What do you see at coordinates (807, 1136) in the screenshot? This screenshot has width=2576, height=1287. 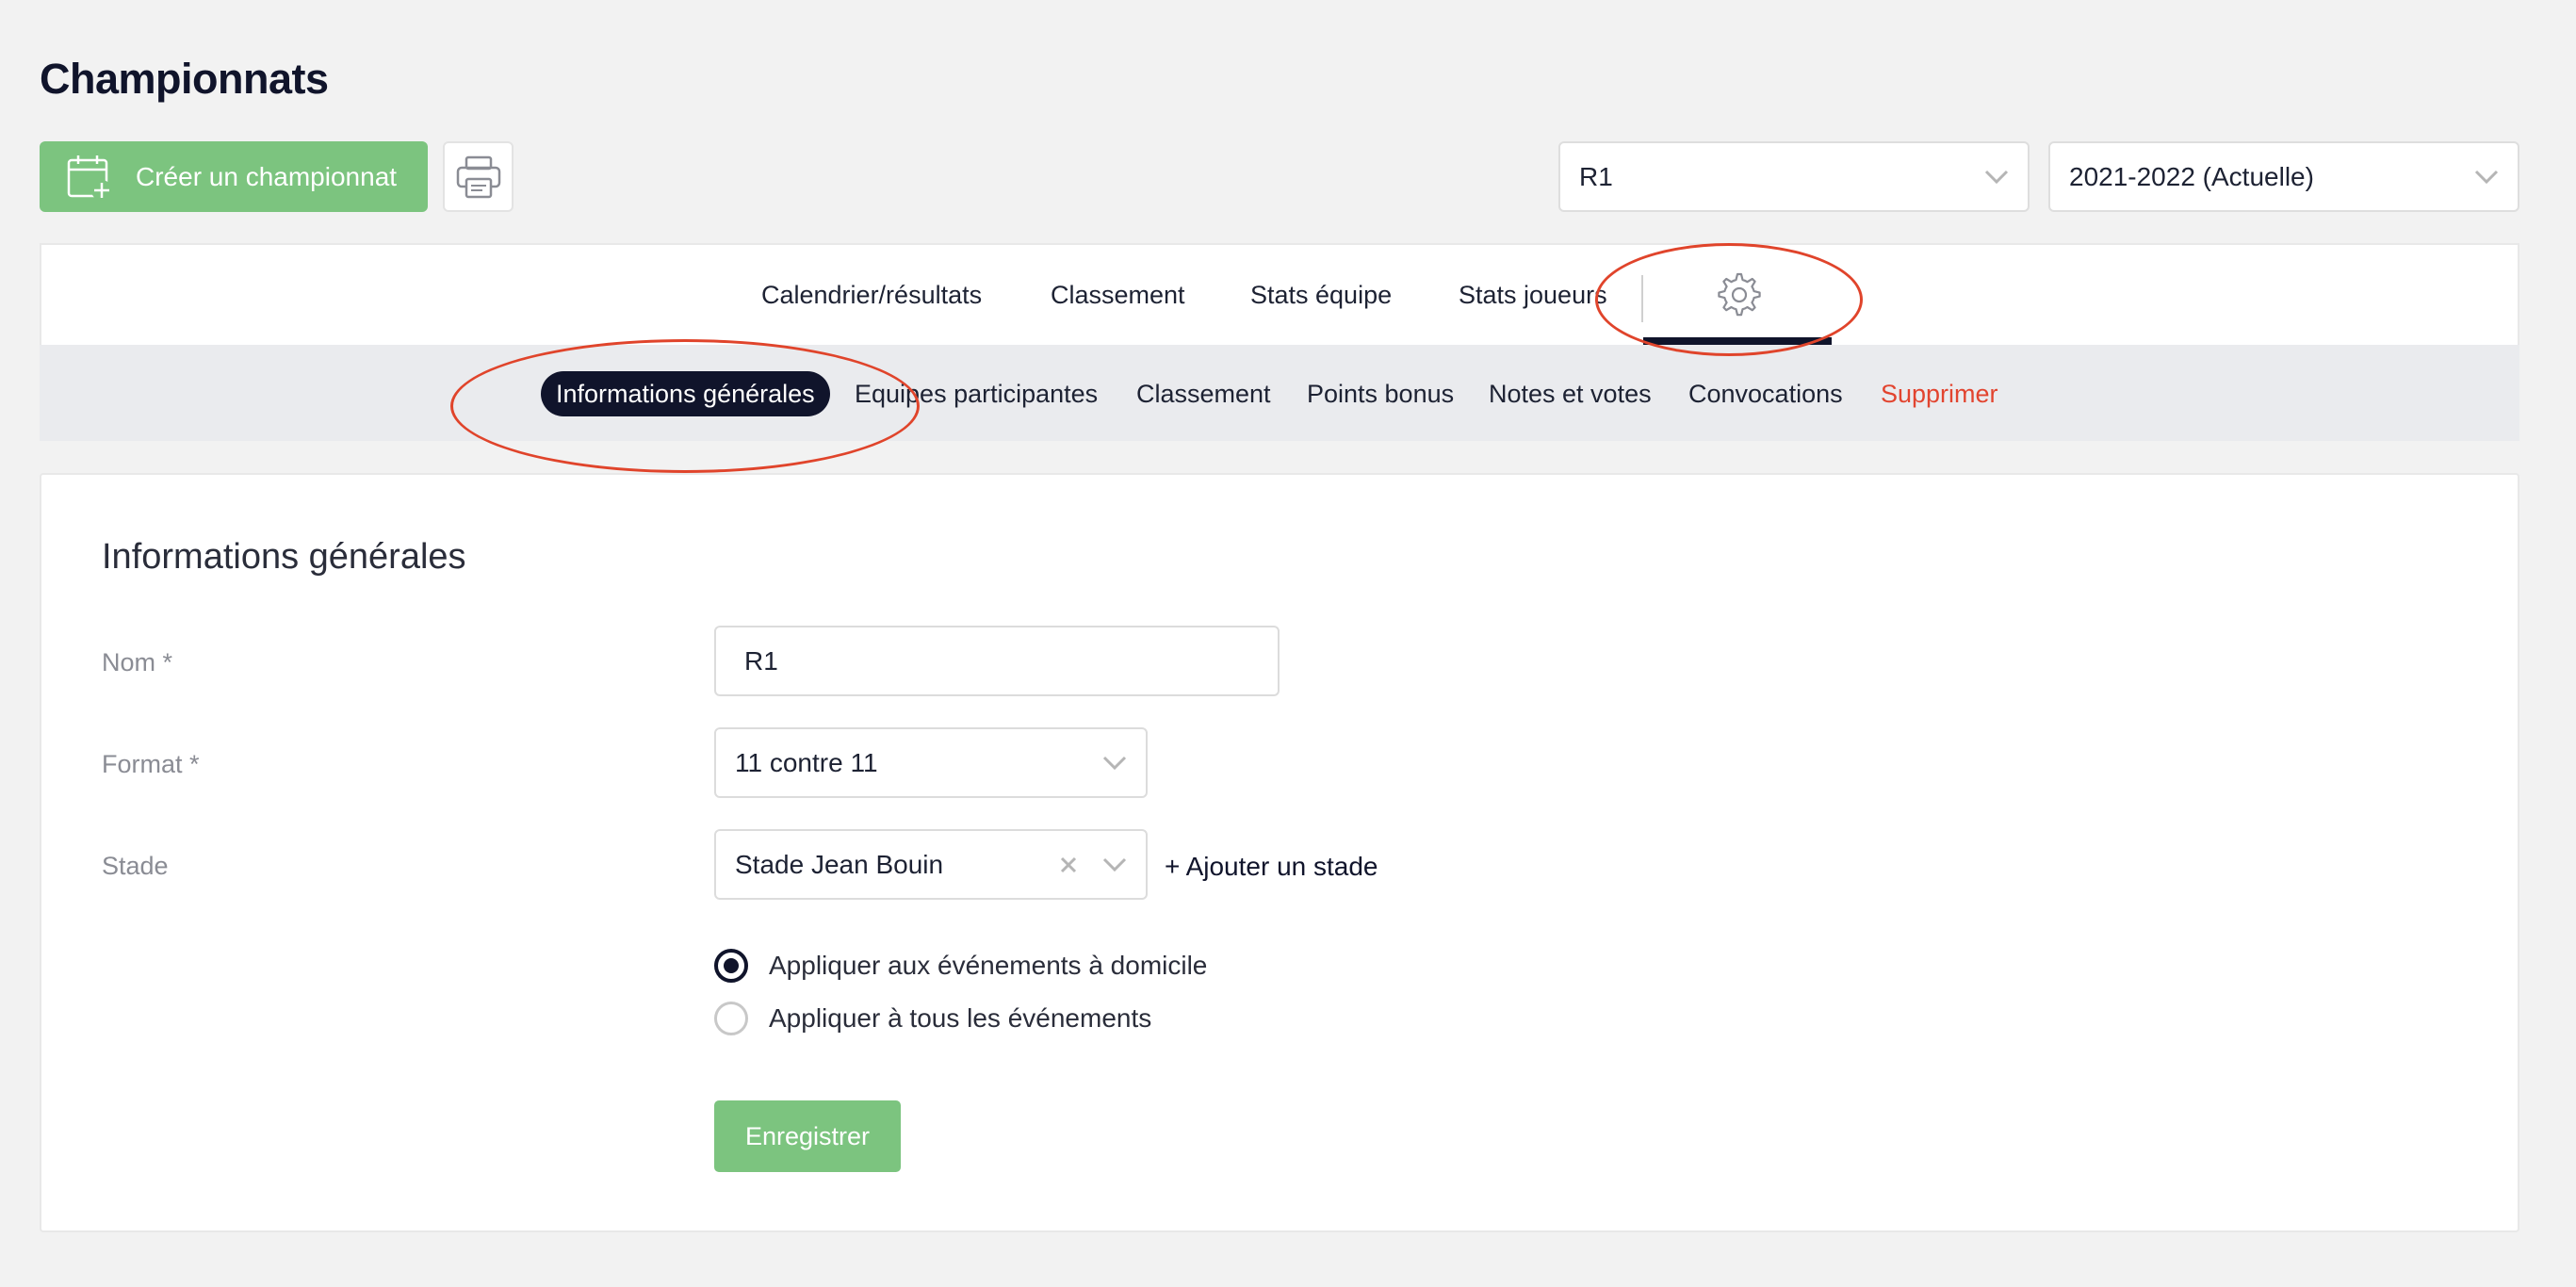 I see `save-button: Enregistrer` at bounding box center [807, 1136].